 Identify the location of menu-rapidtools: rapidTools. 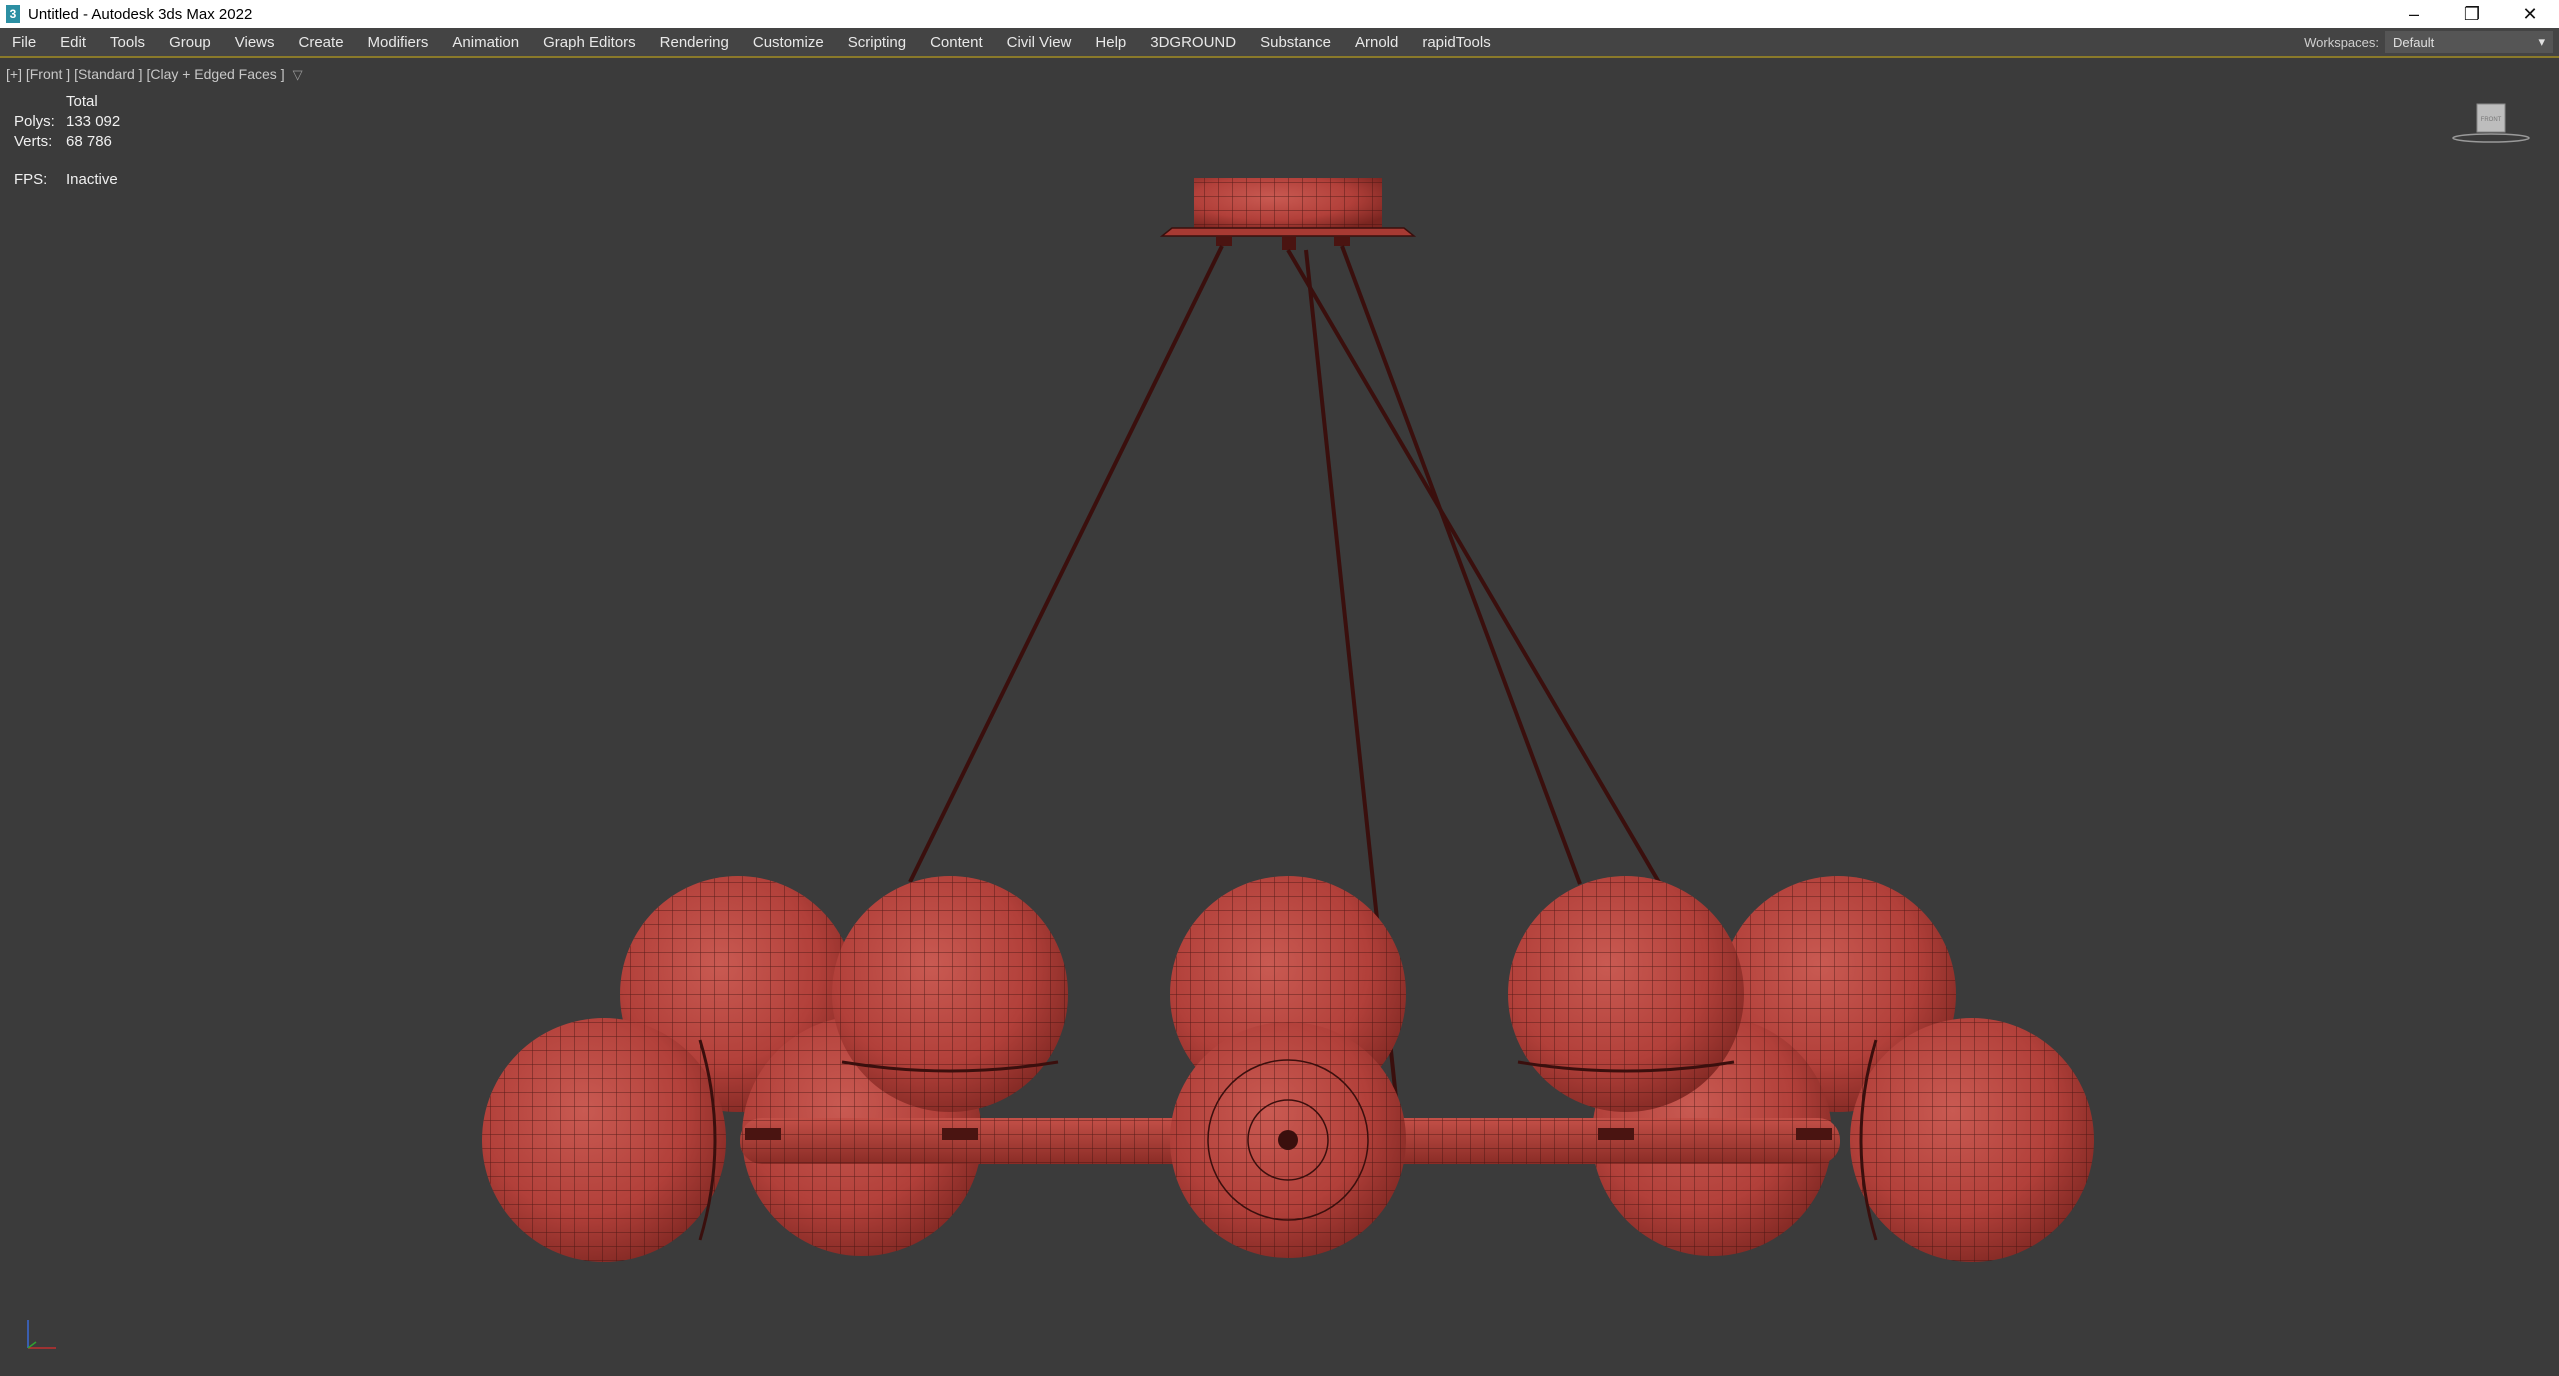
(1456, 42).